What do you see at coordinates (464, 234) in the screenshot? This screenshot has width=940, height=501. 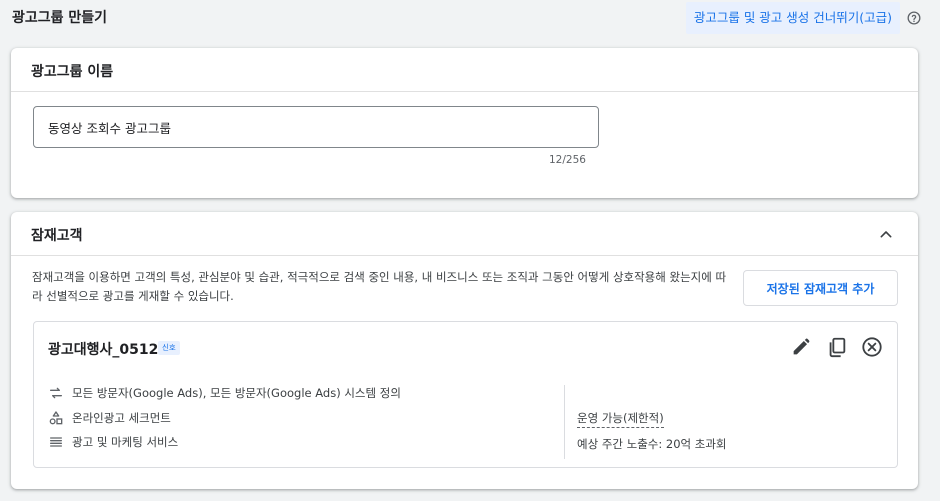 I see `audience-header: 잠재고객` at bounding box center [464, 234].